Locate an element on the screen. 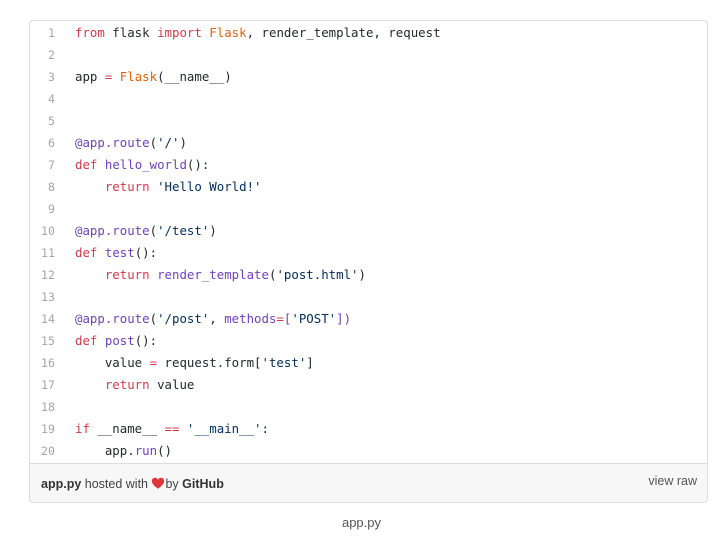  code-line: 2 is located at coordinates (368, 55).